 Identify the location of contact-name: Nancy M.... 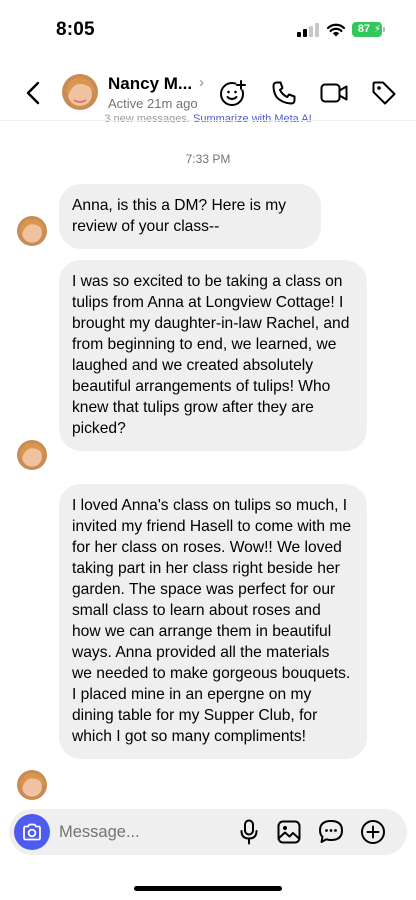
(150, 84).